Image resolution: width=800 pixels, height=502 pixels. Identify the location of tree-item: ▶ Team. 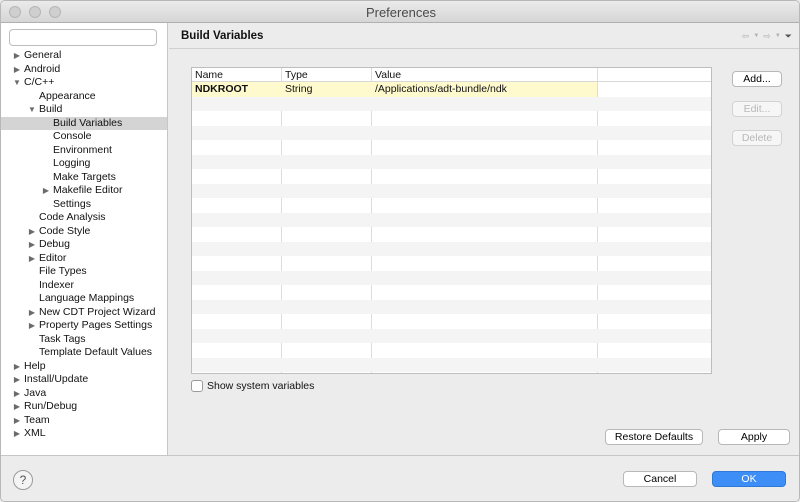
(84, 421).